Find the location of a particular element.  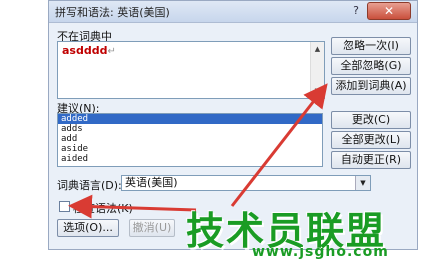

watermark-url: www.jsgho.com is located at coordinates (320, 252).